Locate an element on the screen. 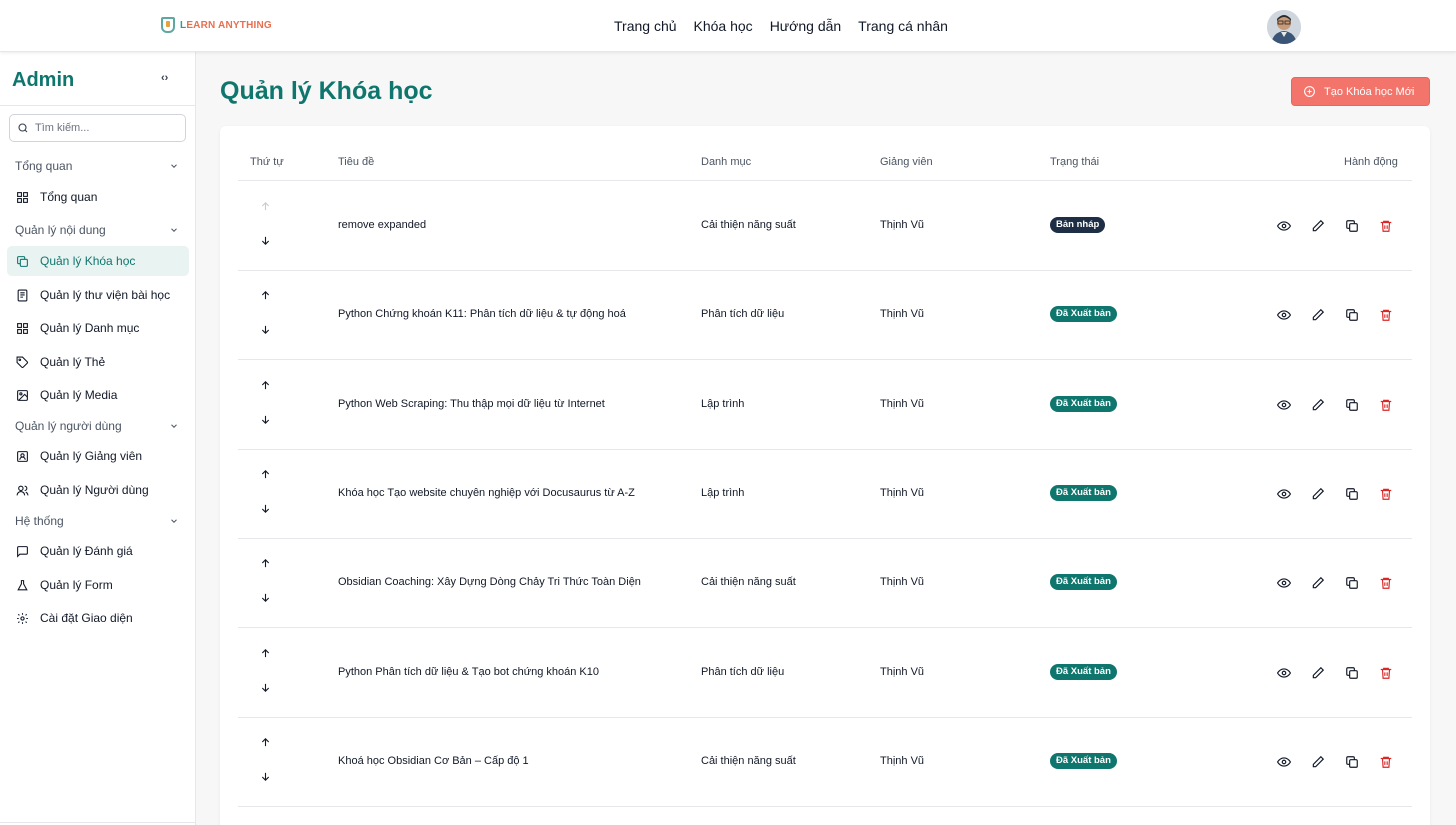  sidebar-item-overview: Tổng quan is located at coordinates (98, 197).